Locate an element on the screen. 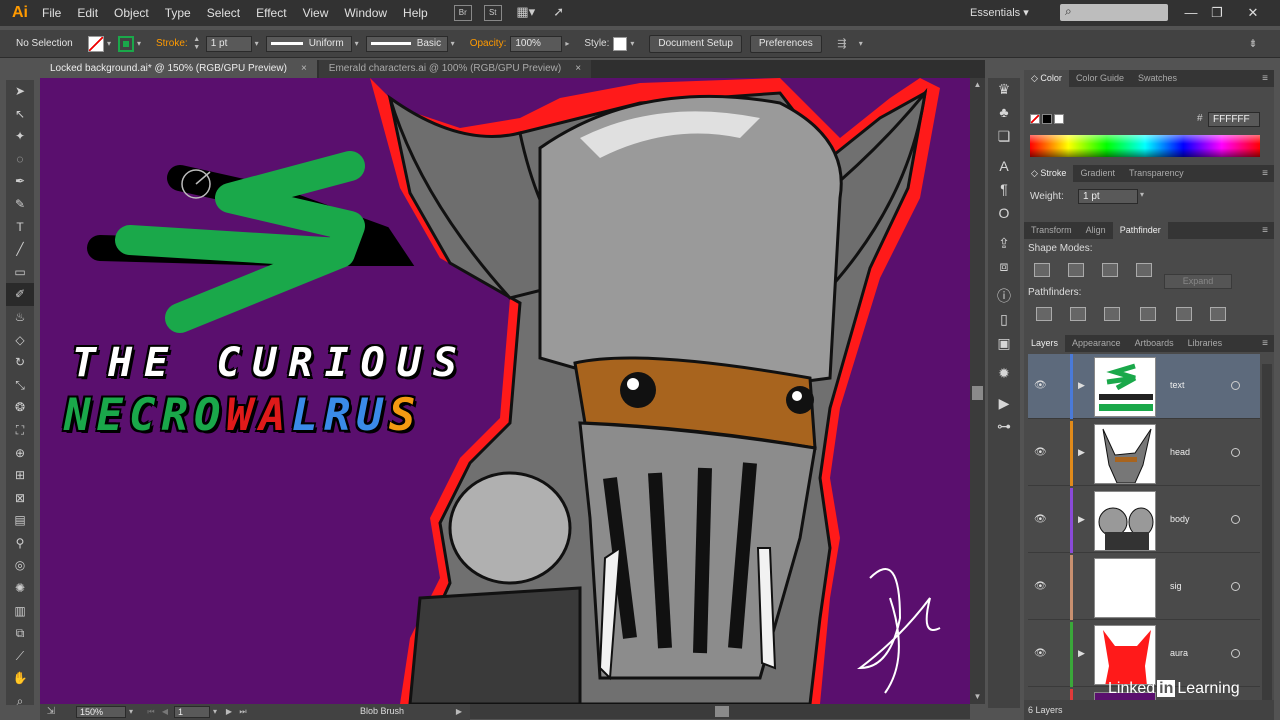 This screenshot has height=720, width=1280. title-line-2: NECROWALRUS is located at coordinates (242, 415).